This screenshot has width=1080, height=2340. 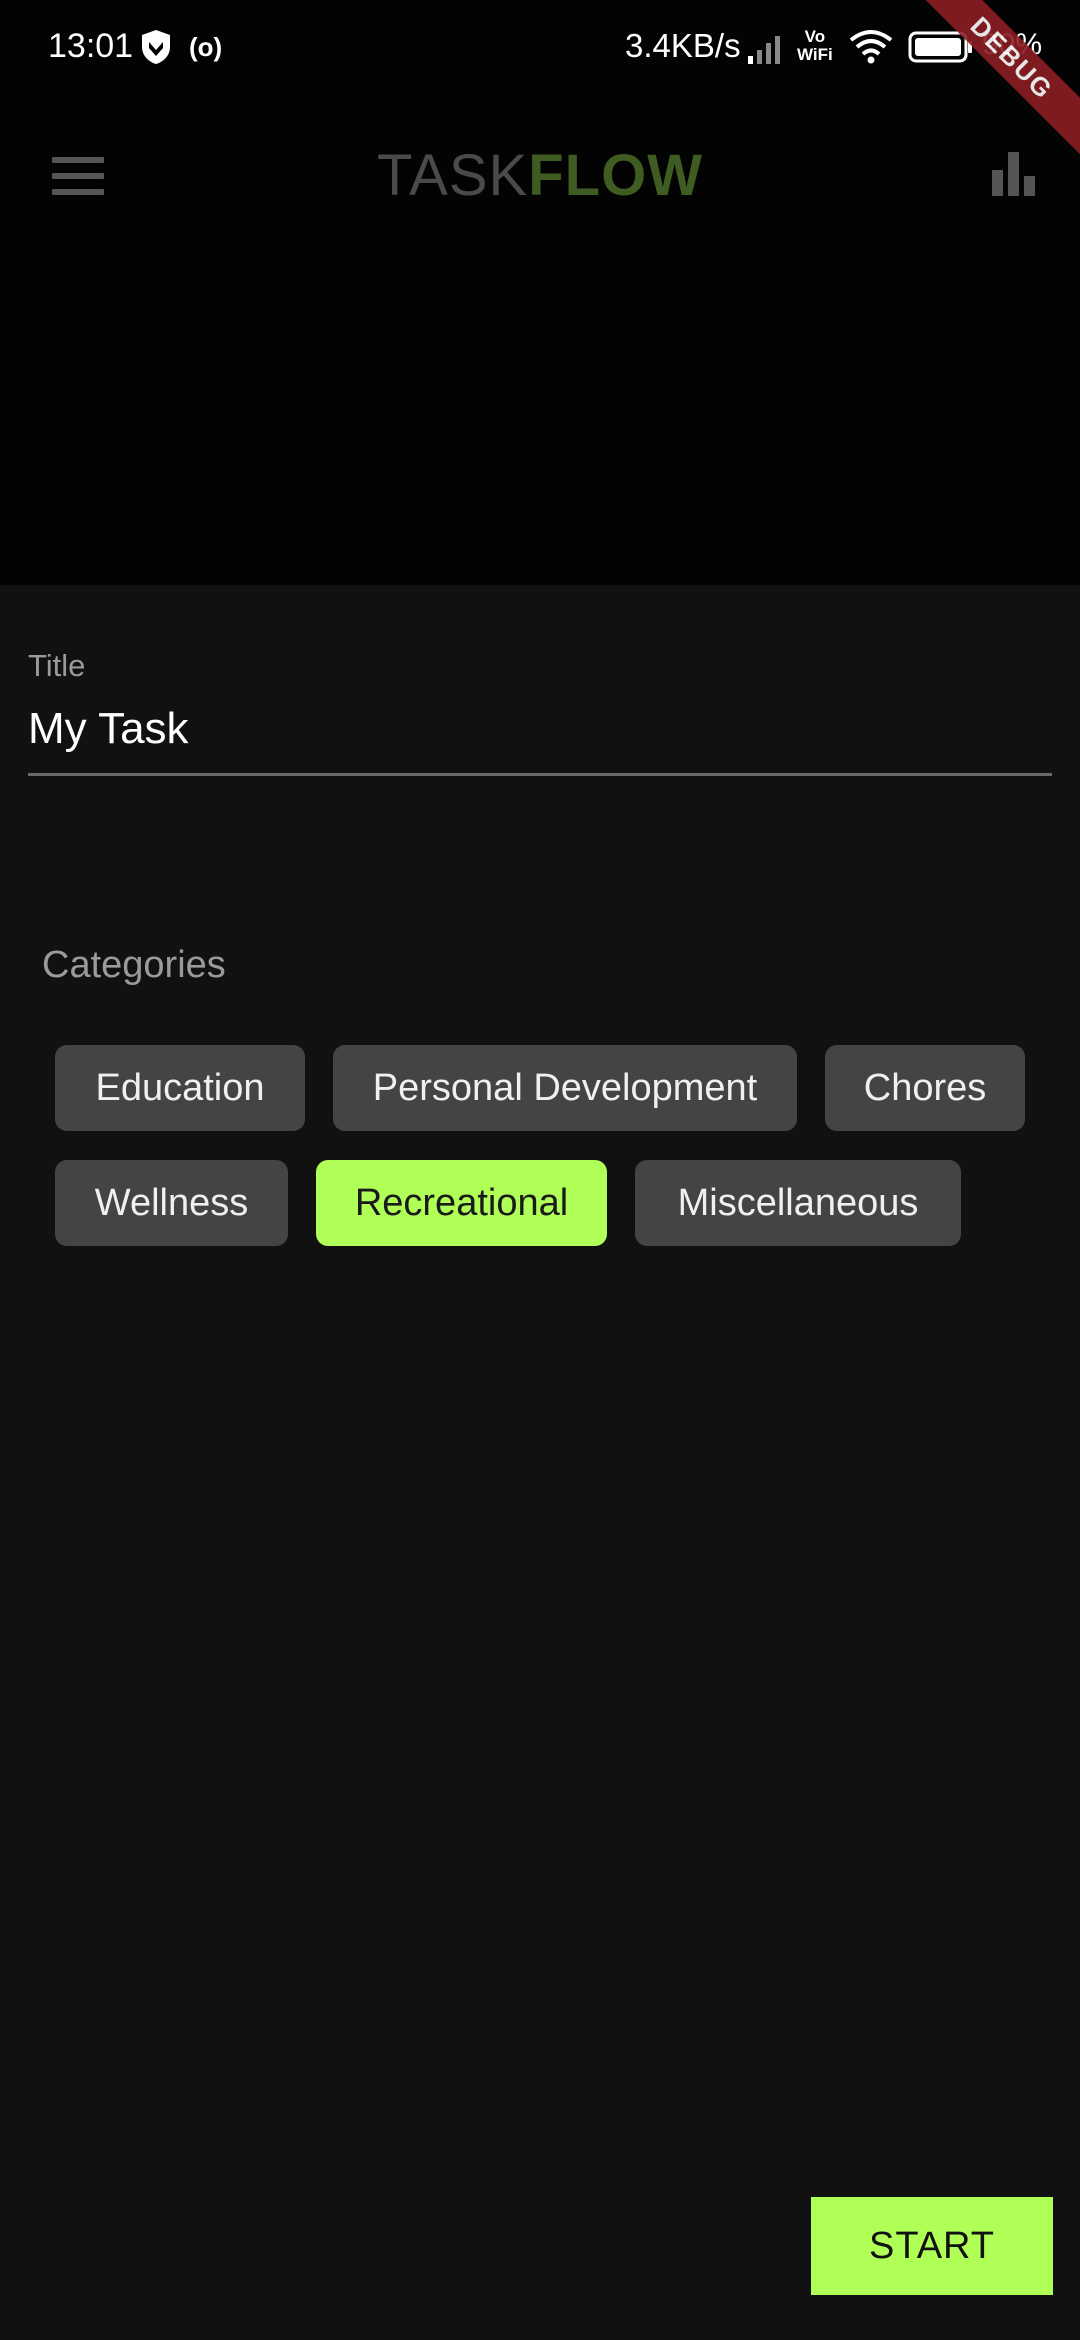 What do you see at coordinates (461, 1203) in the screenshot?
I see `category-chip-recreational: Recreational` at bounding box center [461, 1203].